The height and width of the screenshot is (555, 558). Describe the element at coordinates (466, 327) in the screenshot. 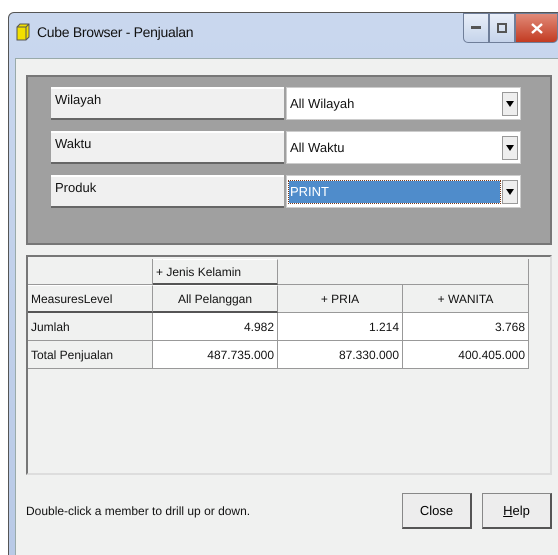

I see `table-cell: 3.768` at that location.